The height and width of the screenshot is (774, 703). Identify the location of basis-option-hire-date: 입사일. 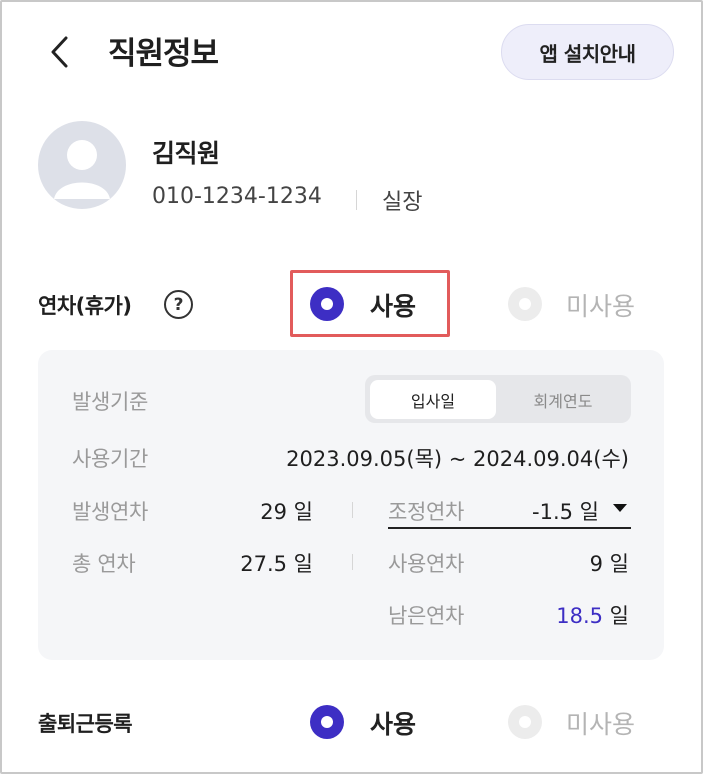
(433, 399).